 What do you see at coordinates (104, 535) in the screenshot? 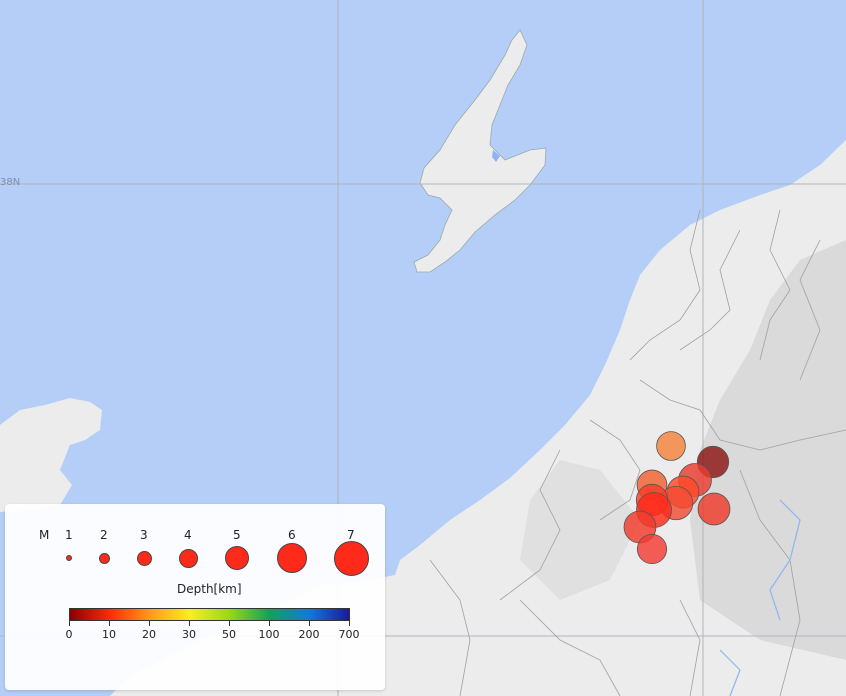
I see `magnitude-value: 2` at bounding box center [104, 535].